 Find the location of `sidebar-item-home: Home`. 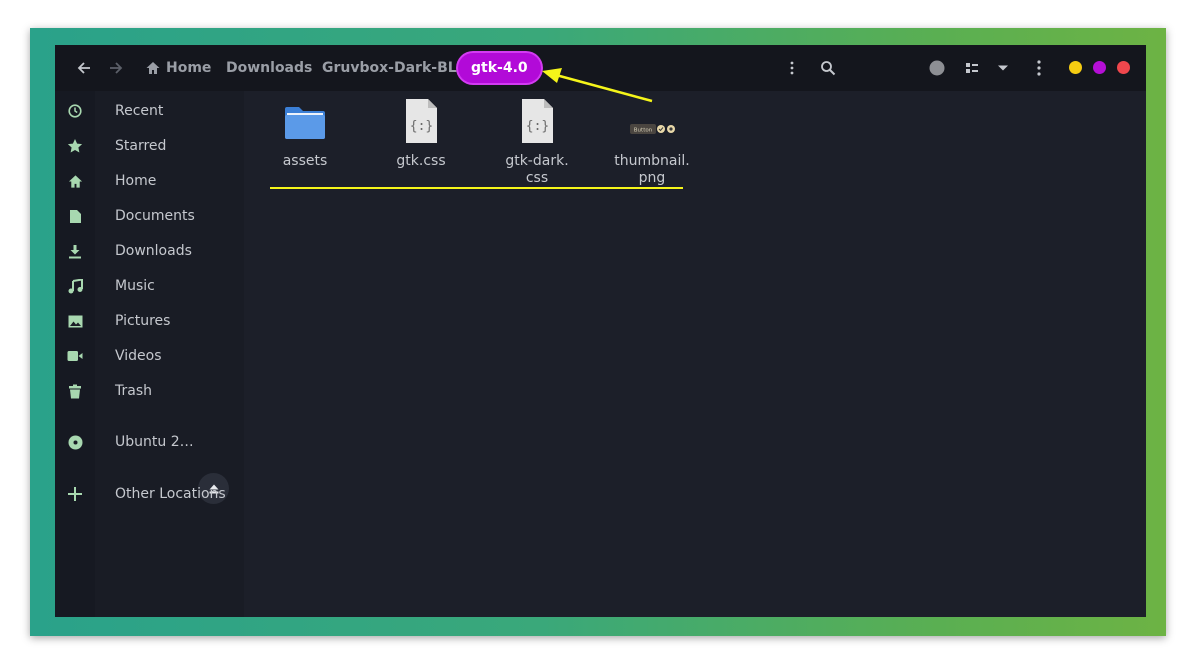

sidebar-item-home: Home is located at coordinates (149, 181).